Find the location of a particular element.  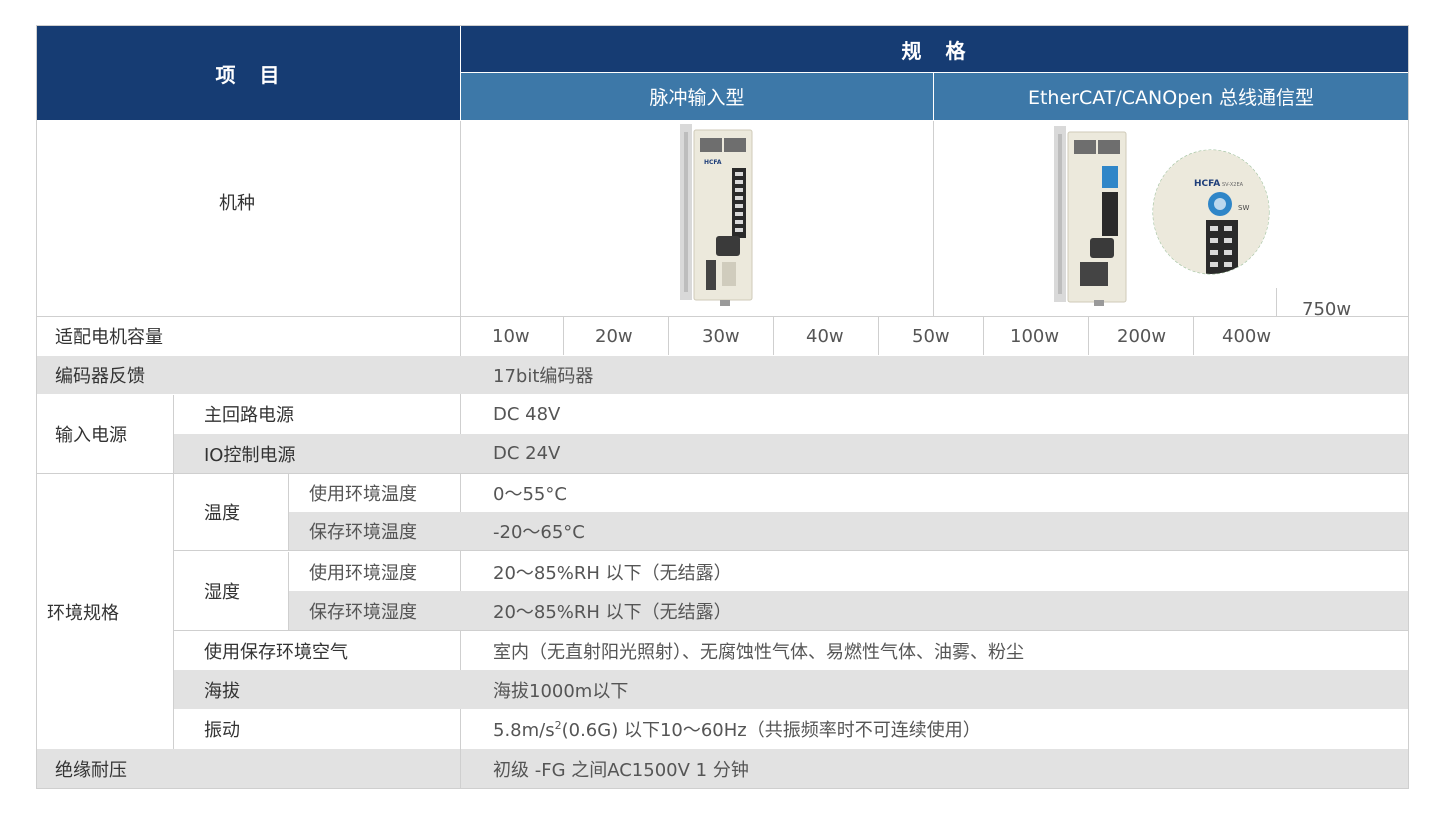

io-power-value-cell: DC 24V is located at coordinates (934, 453).